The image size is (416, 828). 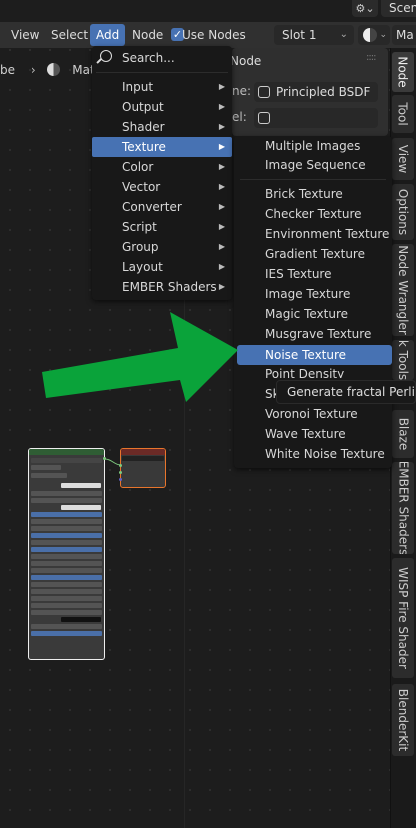 What do you see at coordinates (239, 117) in the screenshot?
I see `label-label: el:` at bounding box center [239, 117].